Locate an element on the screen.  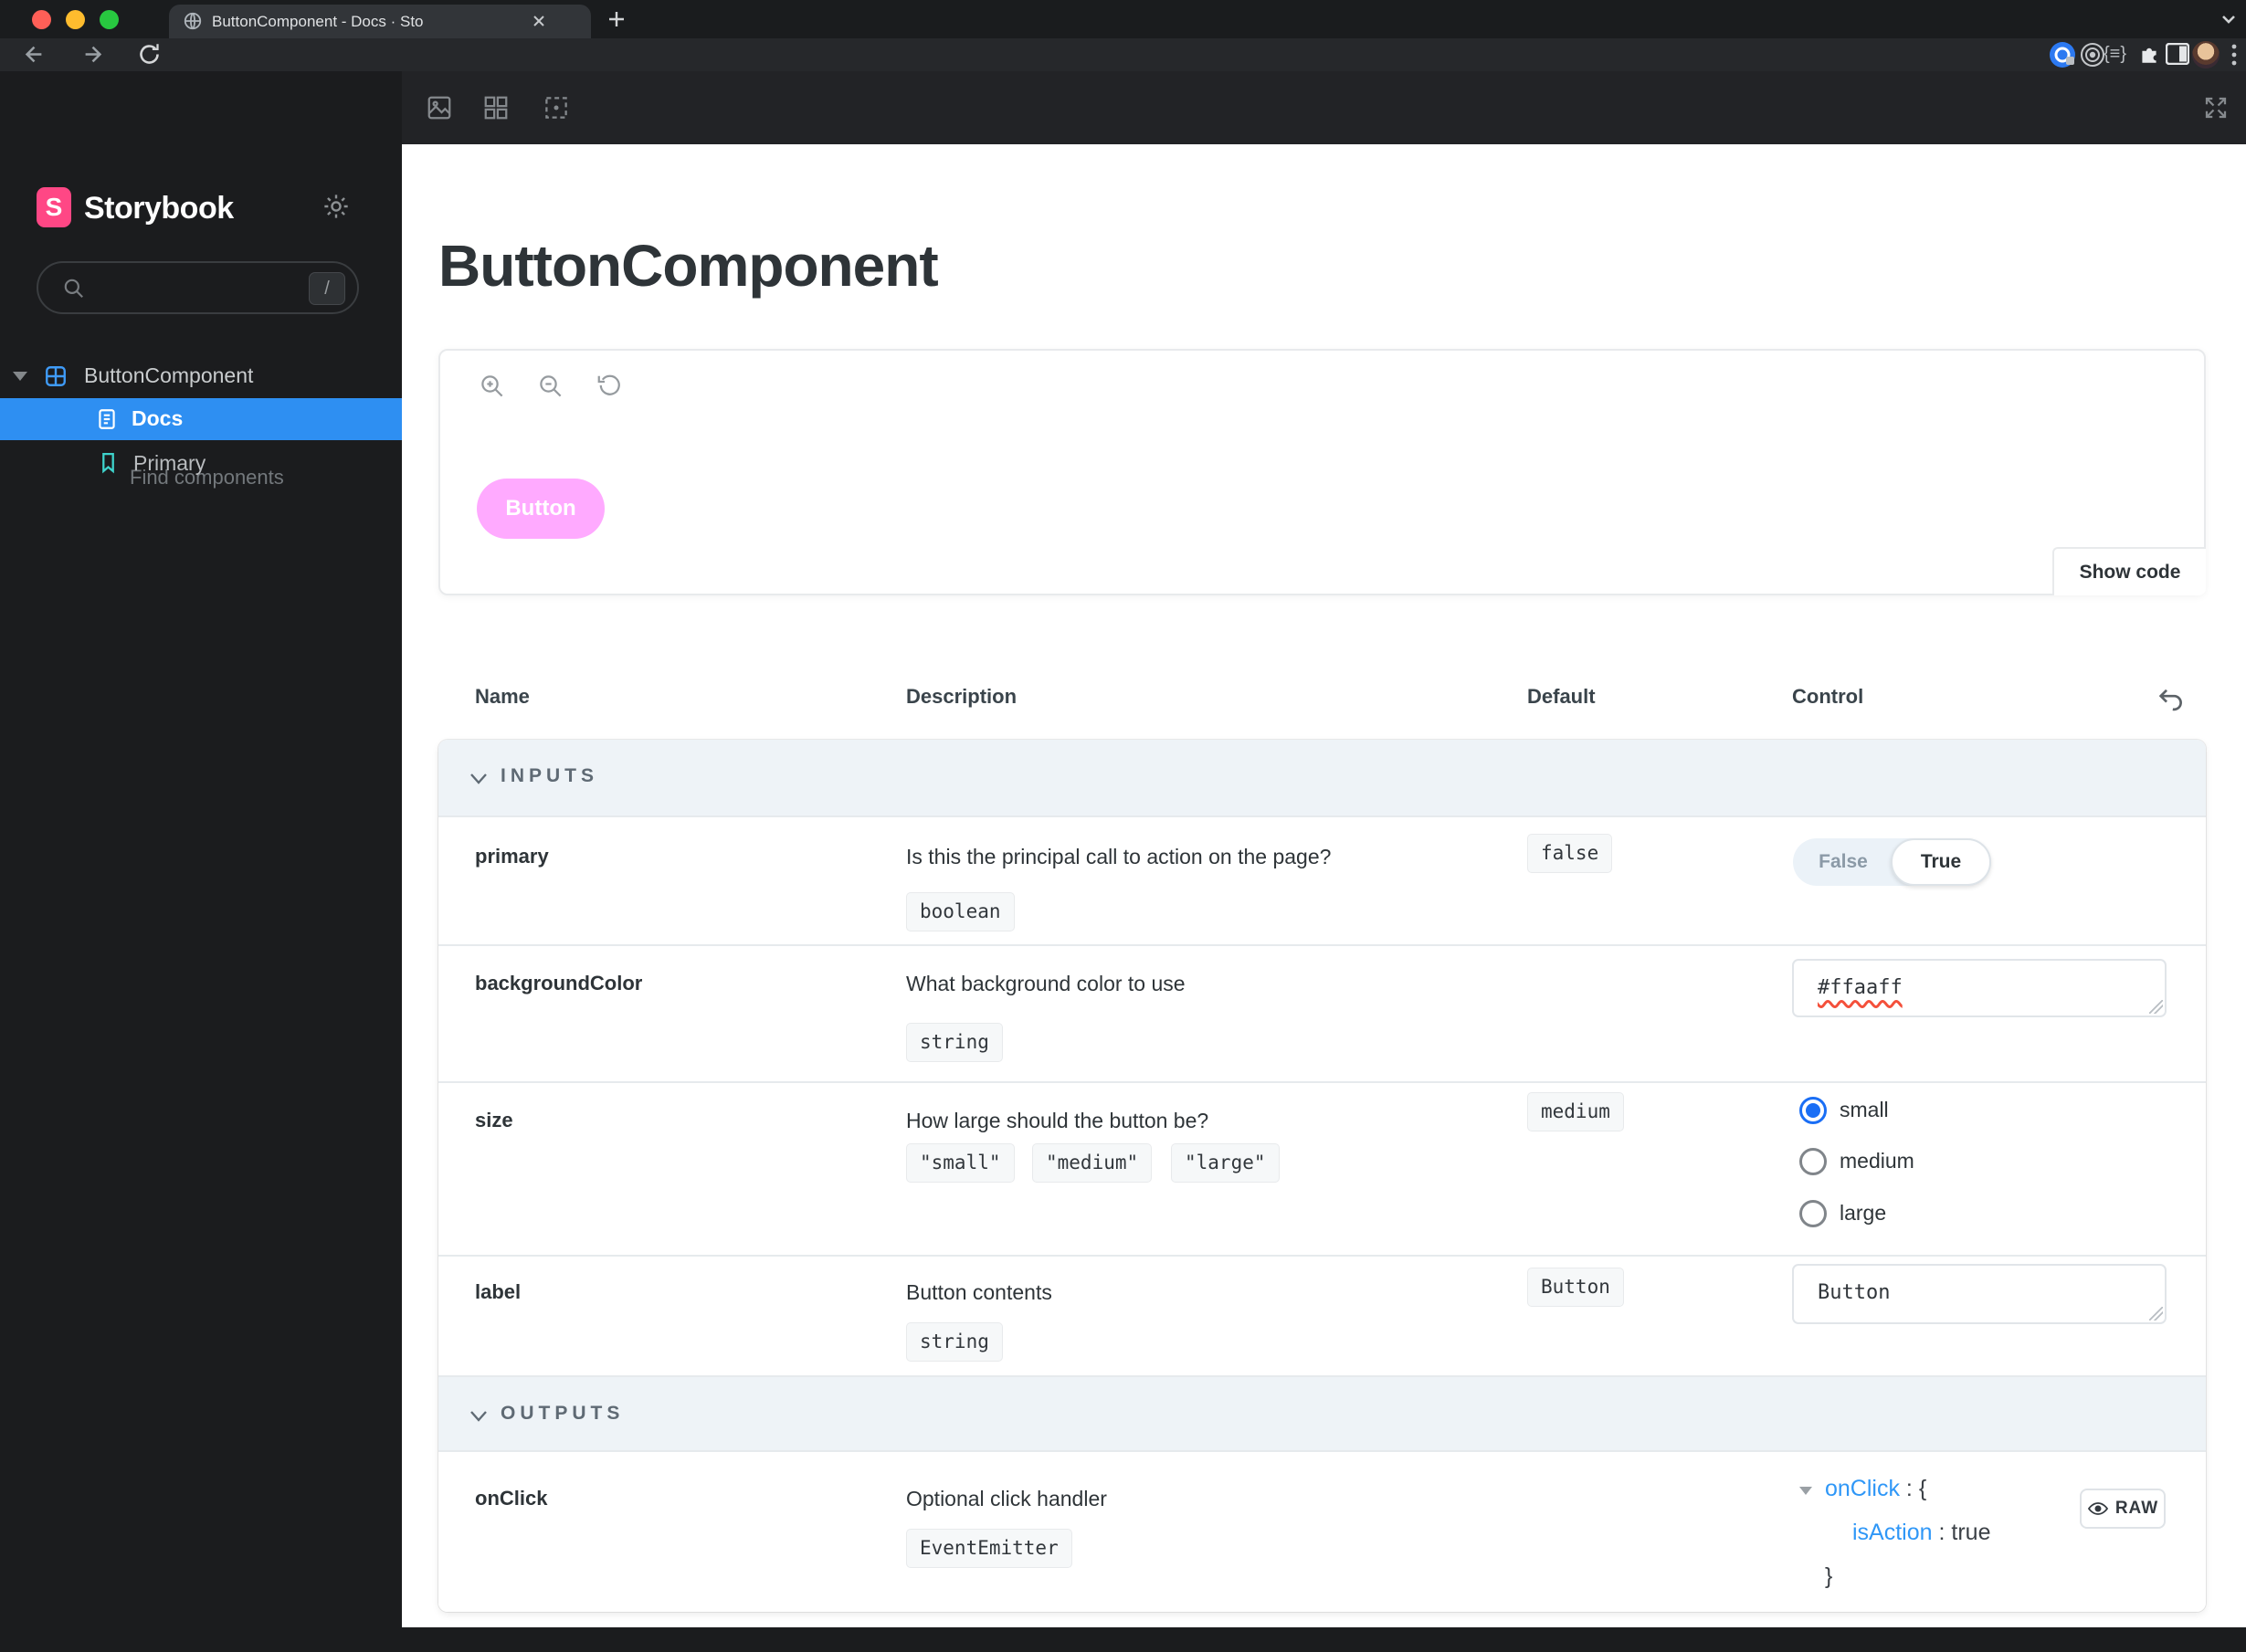
fullscreen-icon is located at coordinates (2216, 107).